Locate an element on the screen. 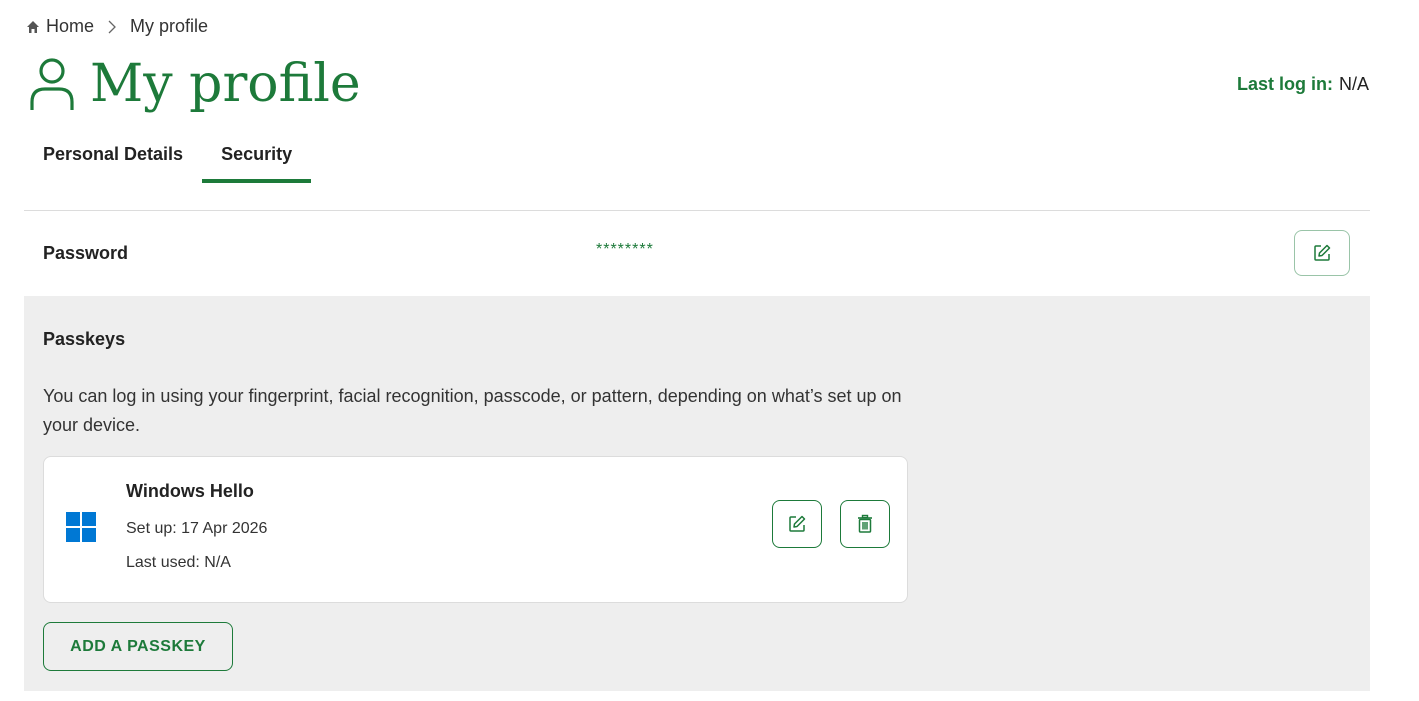  profile-tabs: Personal Details Security is located at coordinates (168, 159).